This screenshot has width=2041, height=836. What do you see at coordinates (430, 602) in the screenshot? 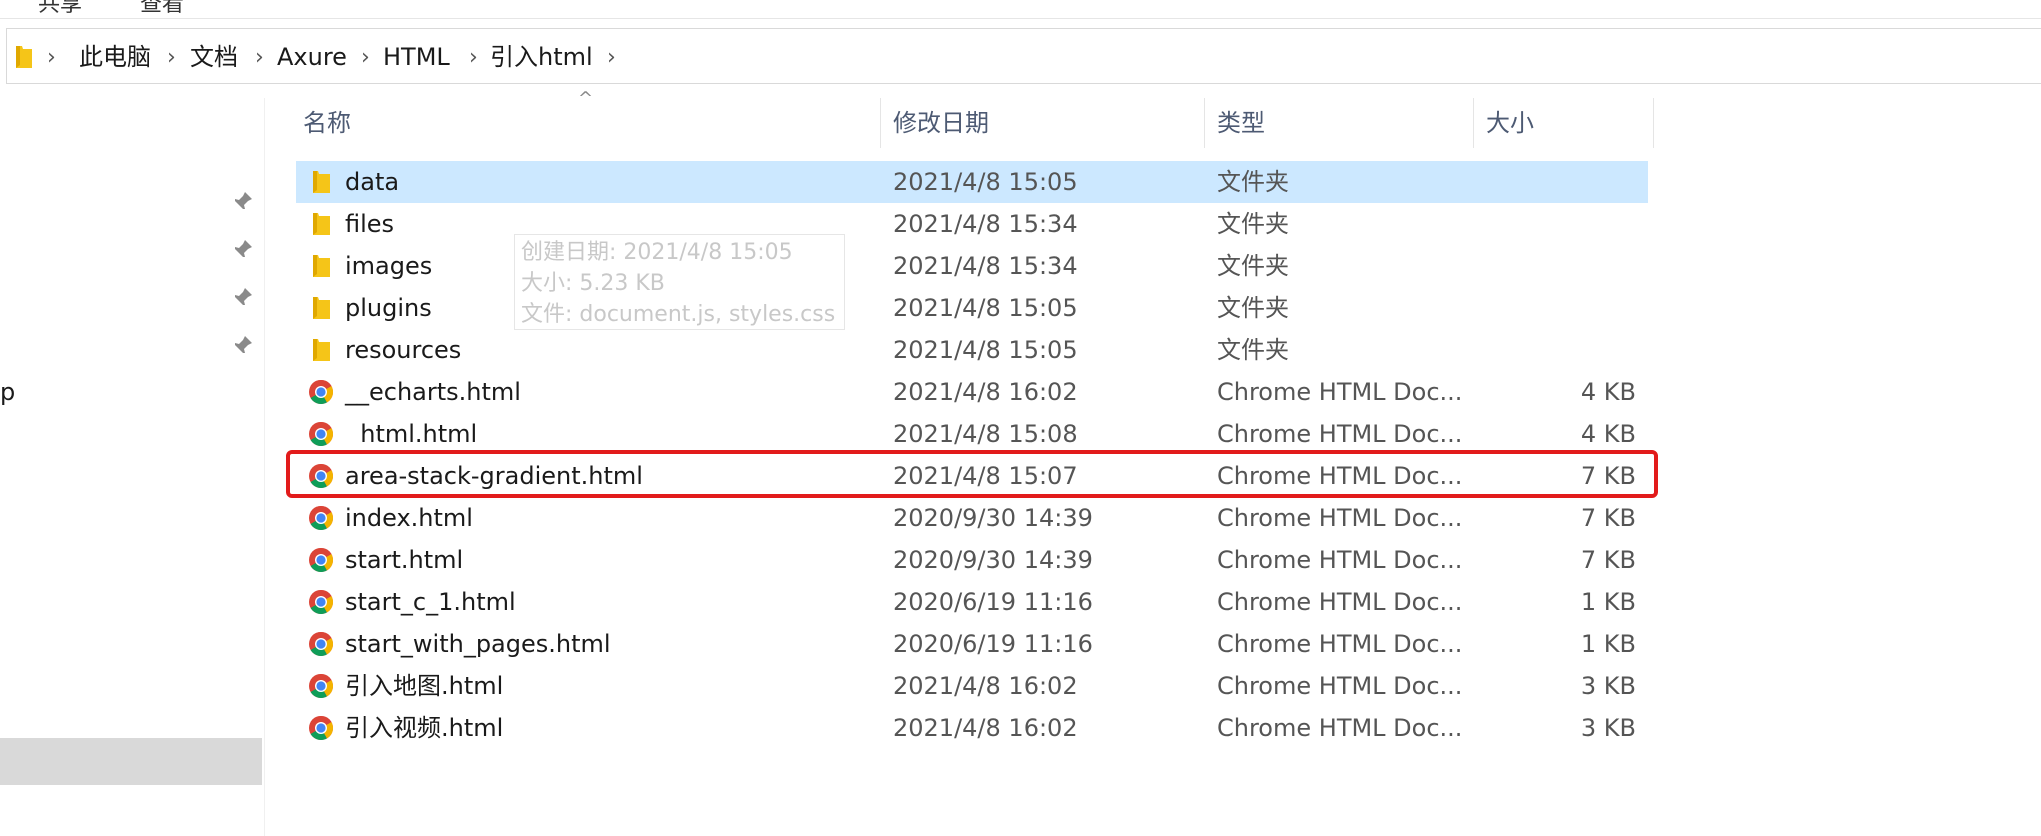
I see `file-name: start_c_1.html` at bounding box center [430, 602].